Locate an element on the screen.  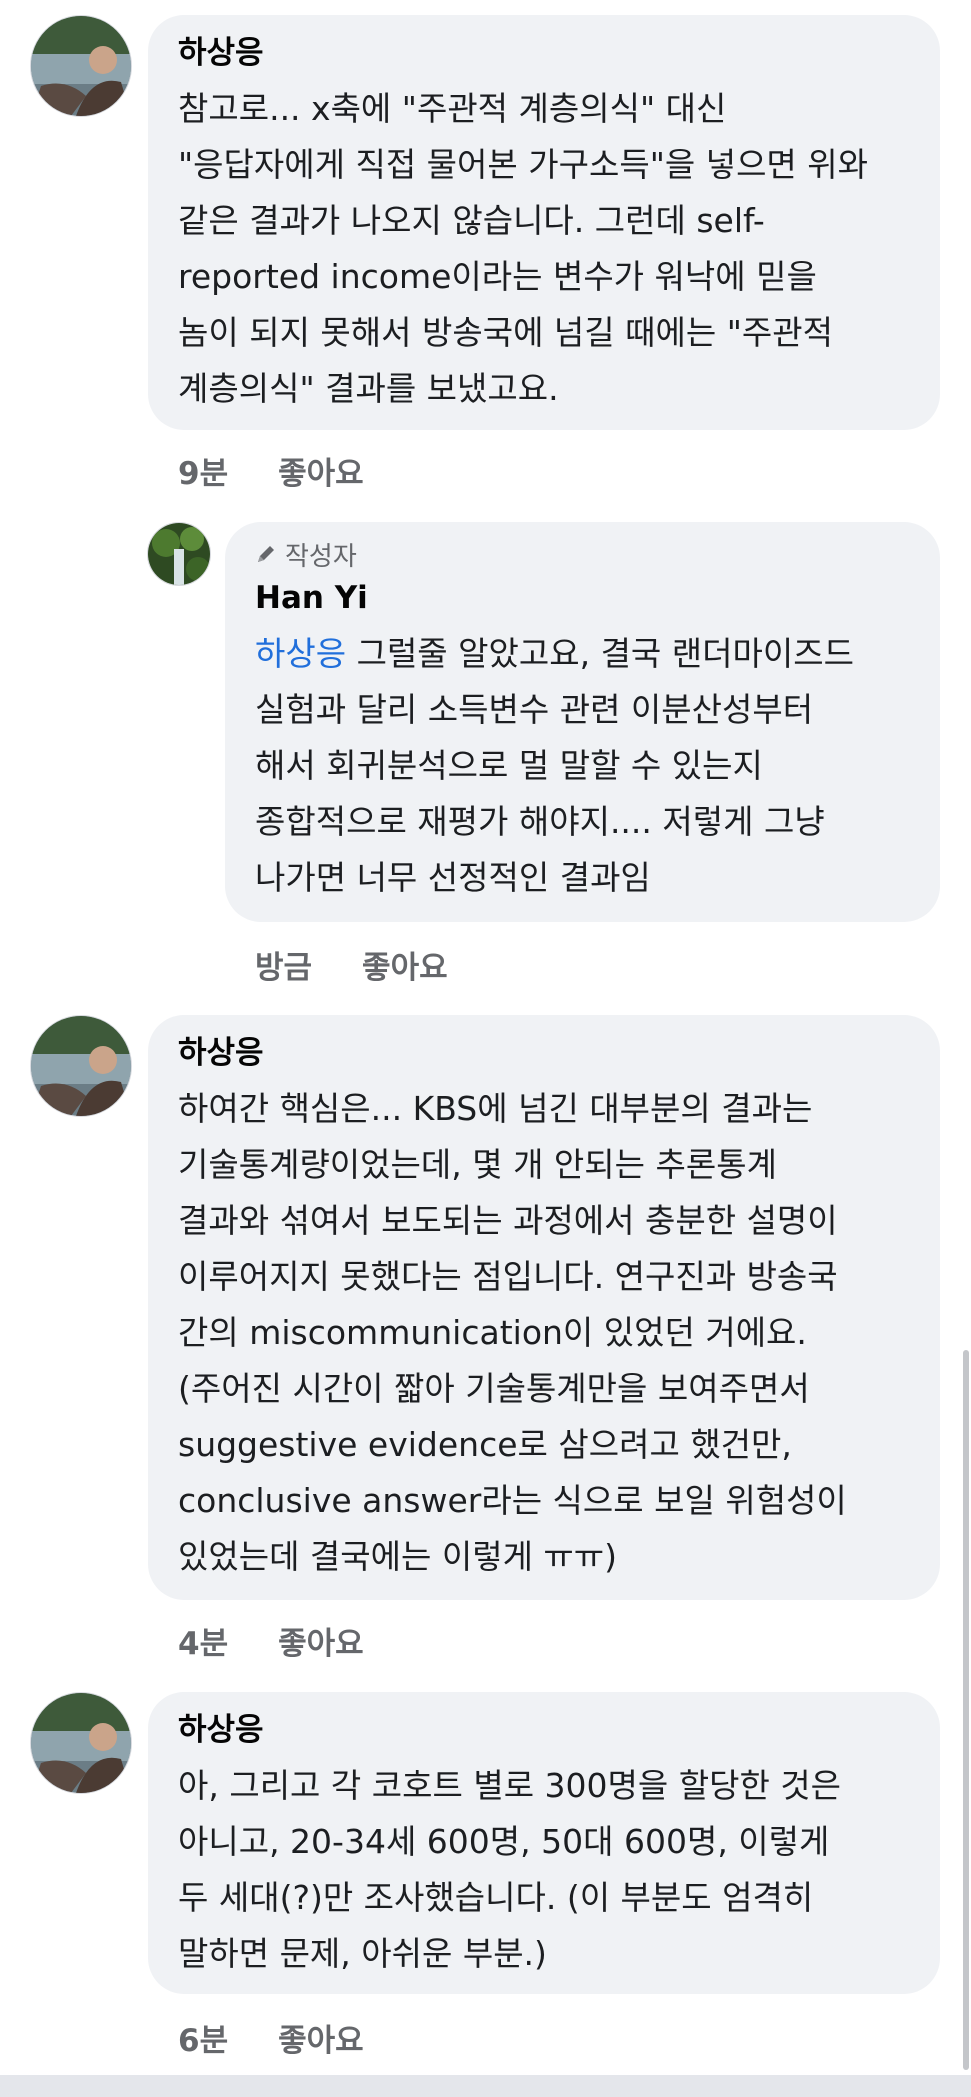
comment-time: 방금 is located at coordinates (283, 964).